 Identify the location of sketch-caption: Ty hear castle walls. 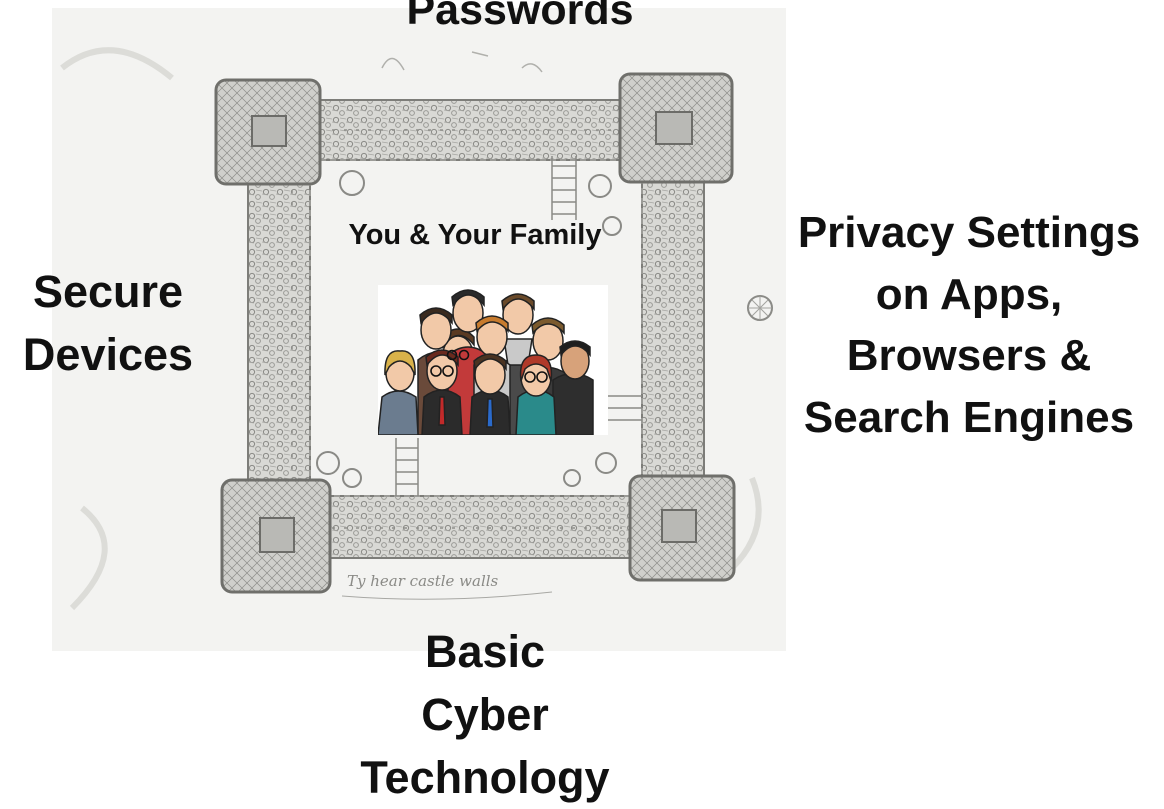
(423, 581).